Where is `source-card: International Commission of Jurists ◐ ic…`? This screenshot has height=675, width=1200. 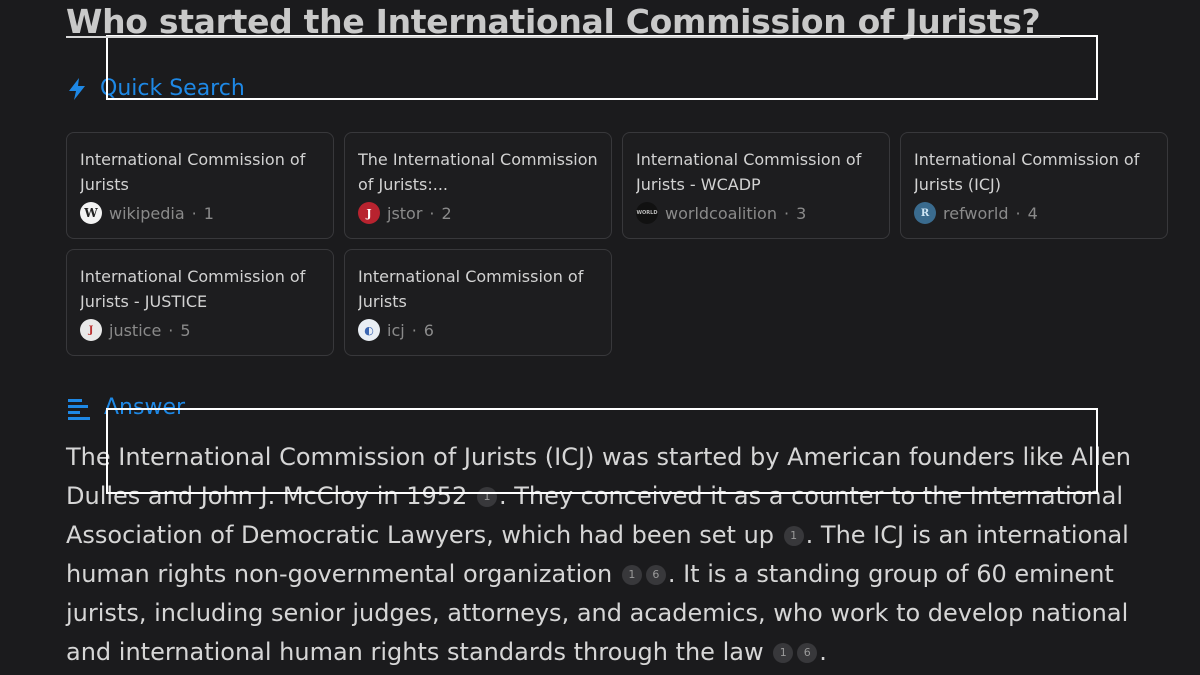 source-card: International Commission of Jurists ◐ ic… is located at coordinates (478, 302).